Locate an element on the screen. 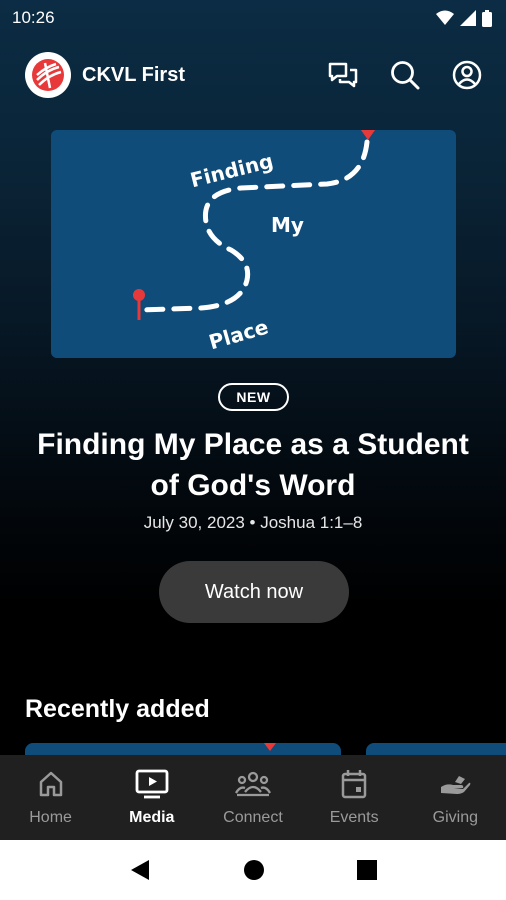  search-icon is located at coordinates (405, 75).